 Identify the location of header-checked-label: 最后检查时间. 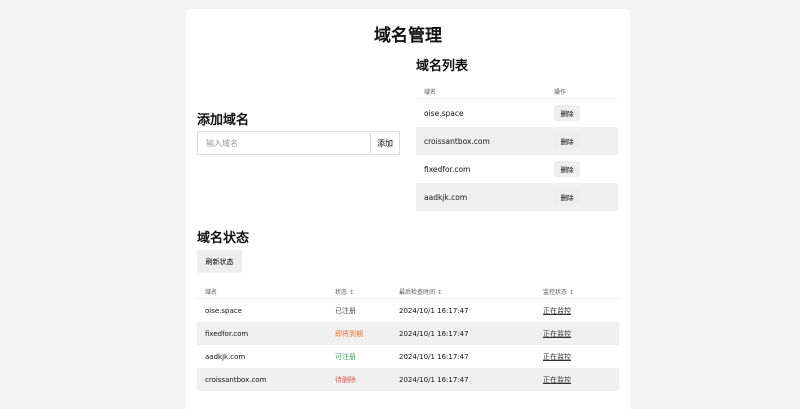
(417, 292).